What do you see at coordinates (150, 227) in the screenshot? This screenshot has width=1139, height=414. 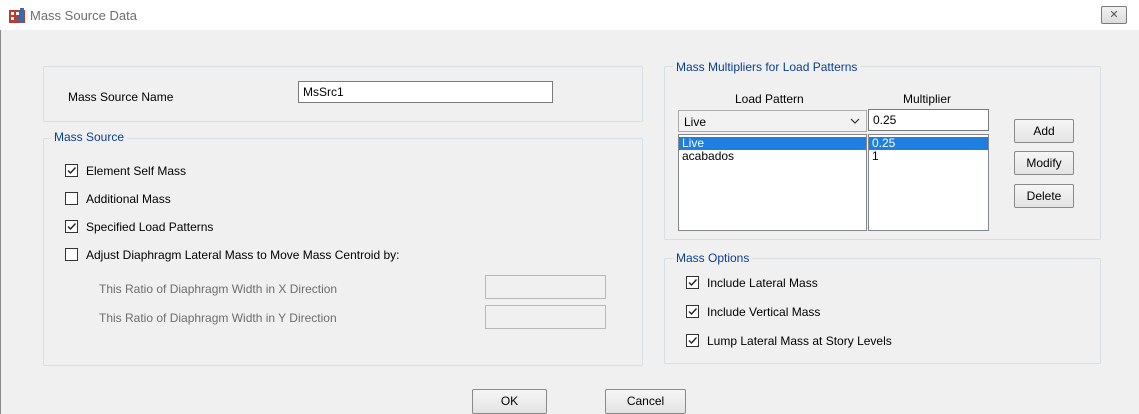 I see `specified-load-patterns-label: Specified Load Patterns` at bounding box center [150, 227].